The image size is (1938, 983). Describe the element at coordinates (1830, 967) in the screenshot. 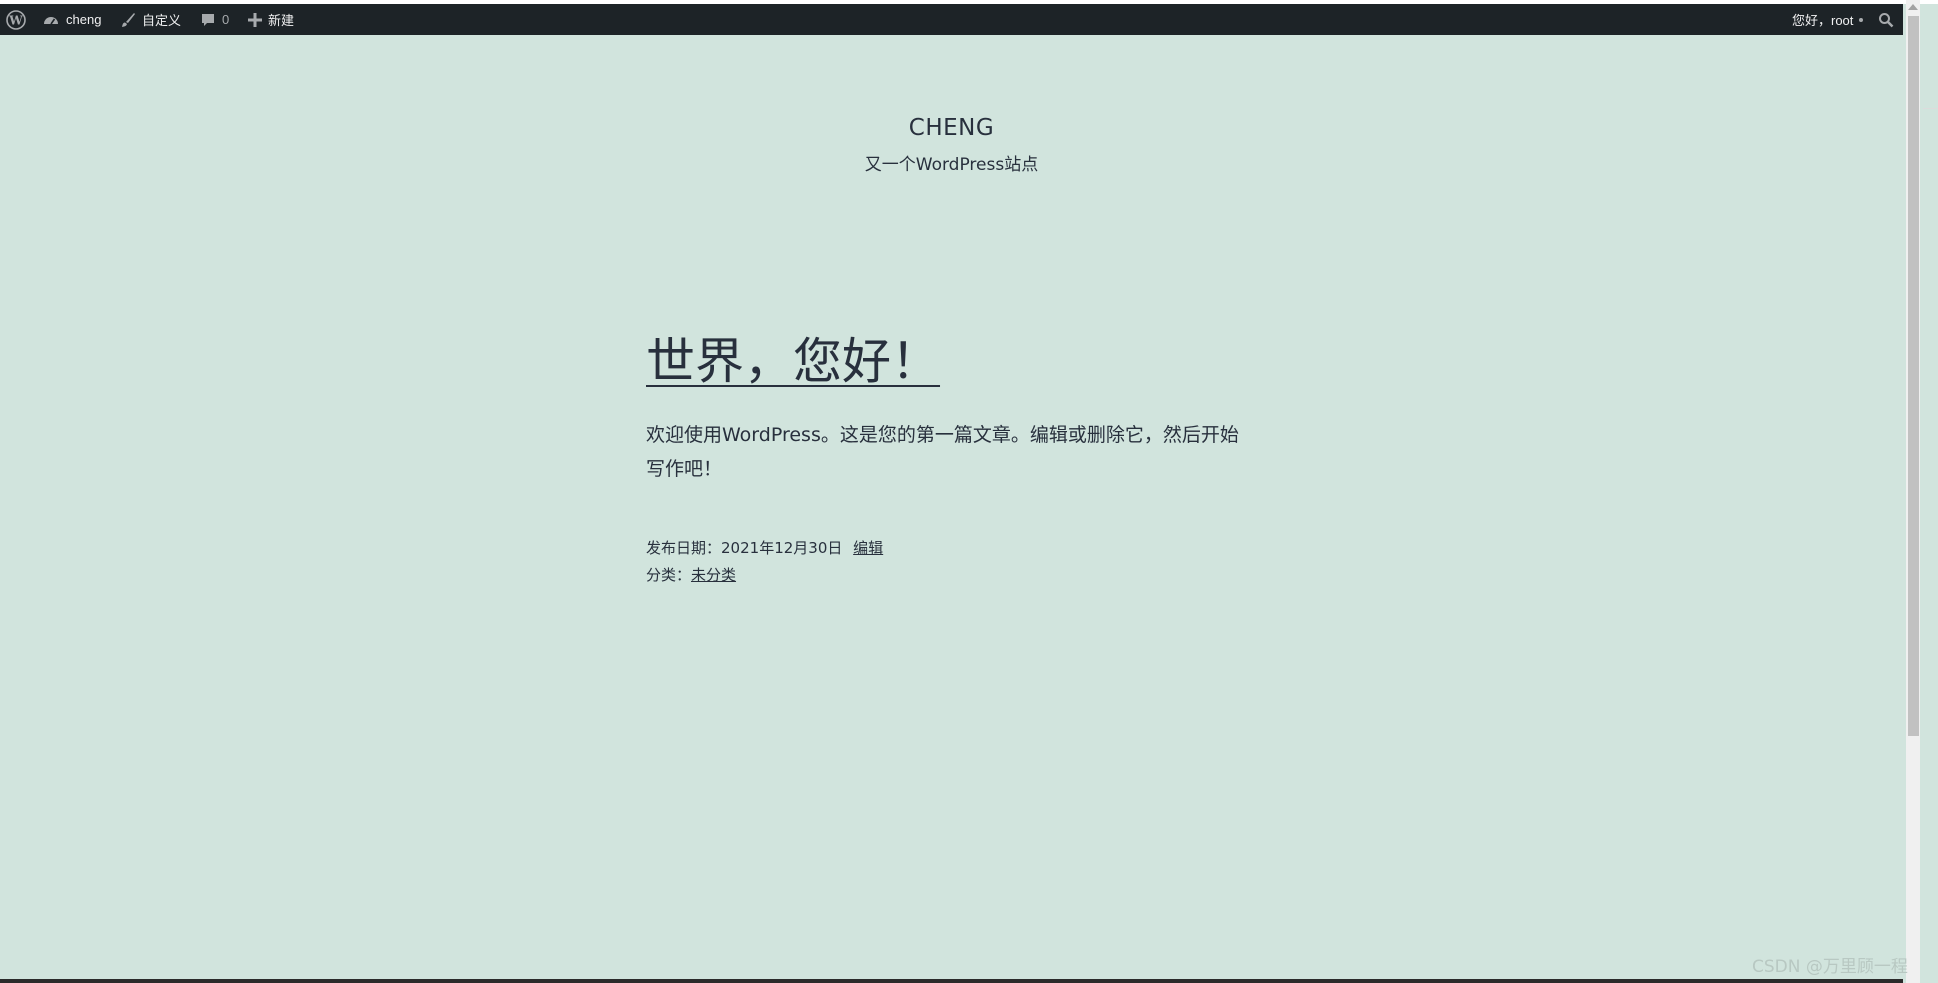

I see `watermark: CSDN @万里顾一程` at that location.